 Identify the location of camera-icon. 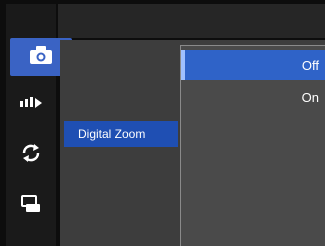
(41, 57).